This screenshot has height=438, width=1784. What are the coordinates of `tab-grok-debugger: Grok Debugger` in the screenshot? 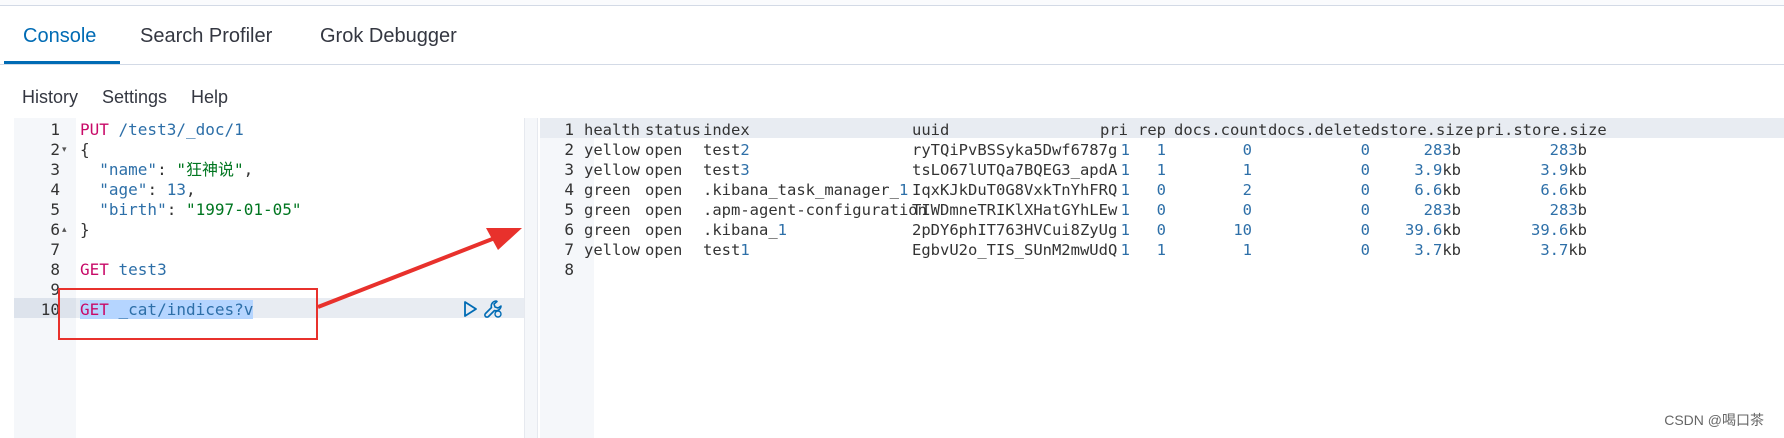 It's located at (388, 36).